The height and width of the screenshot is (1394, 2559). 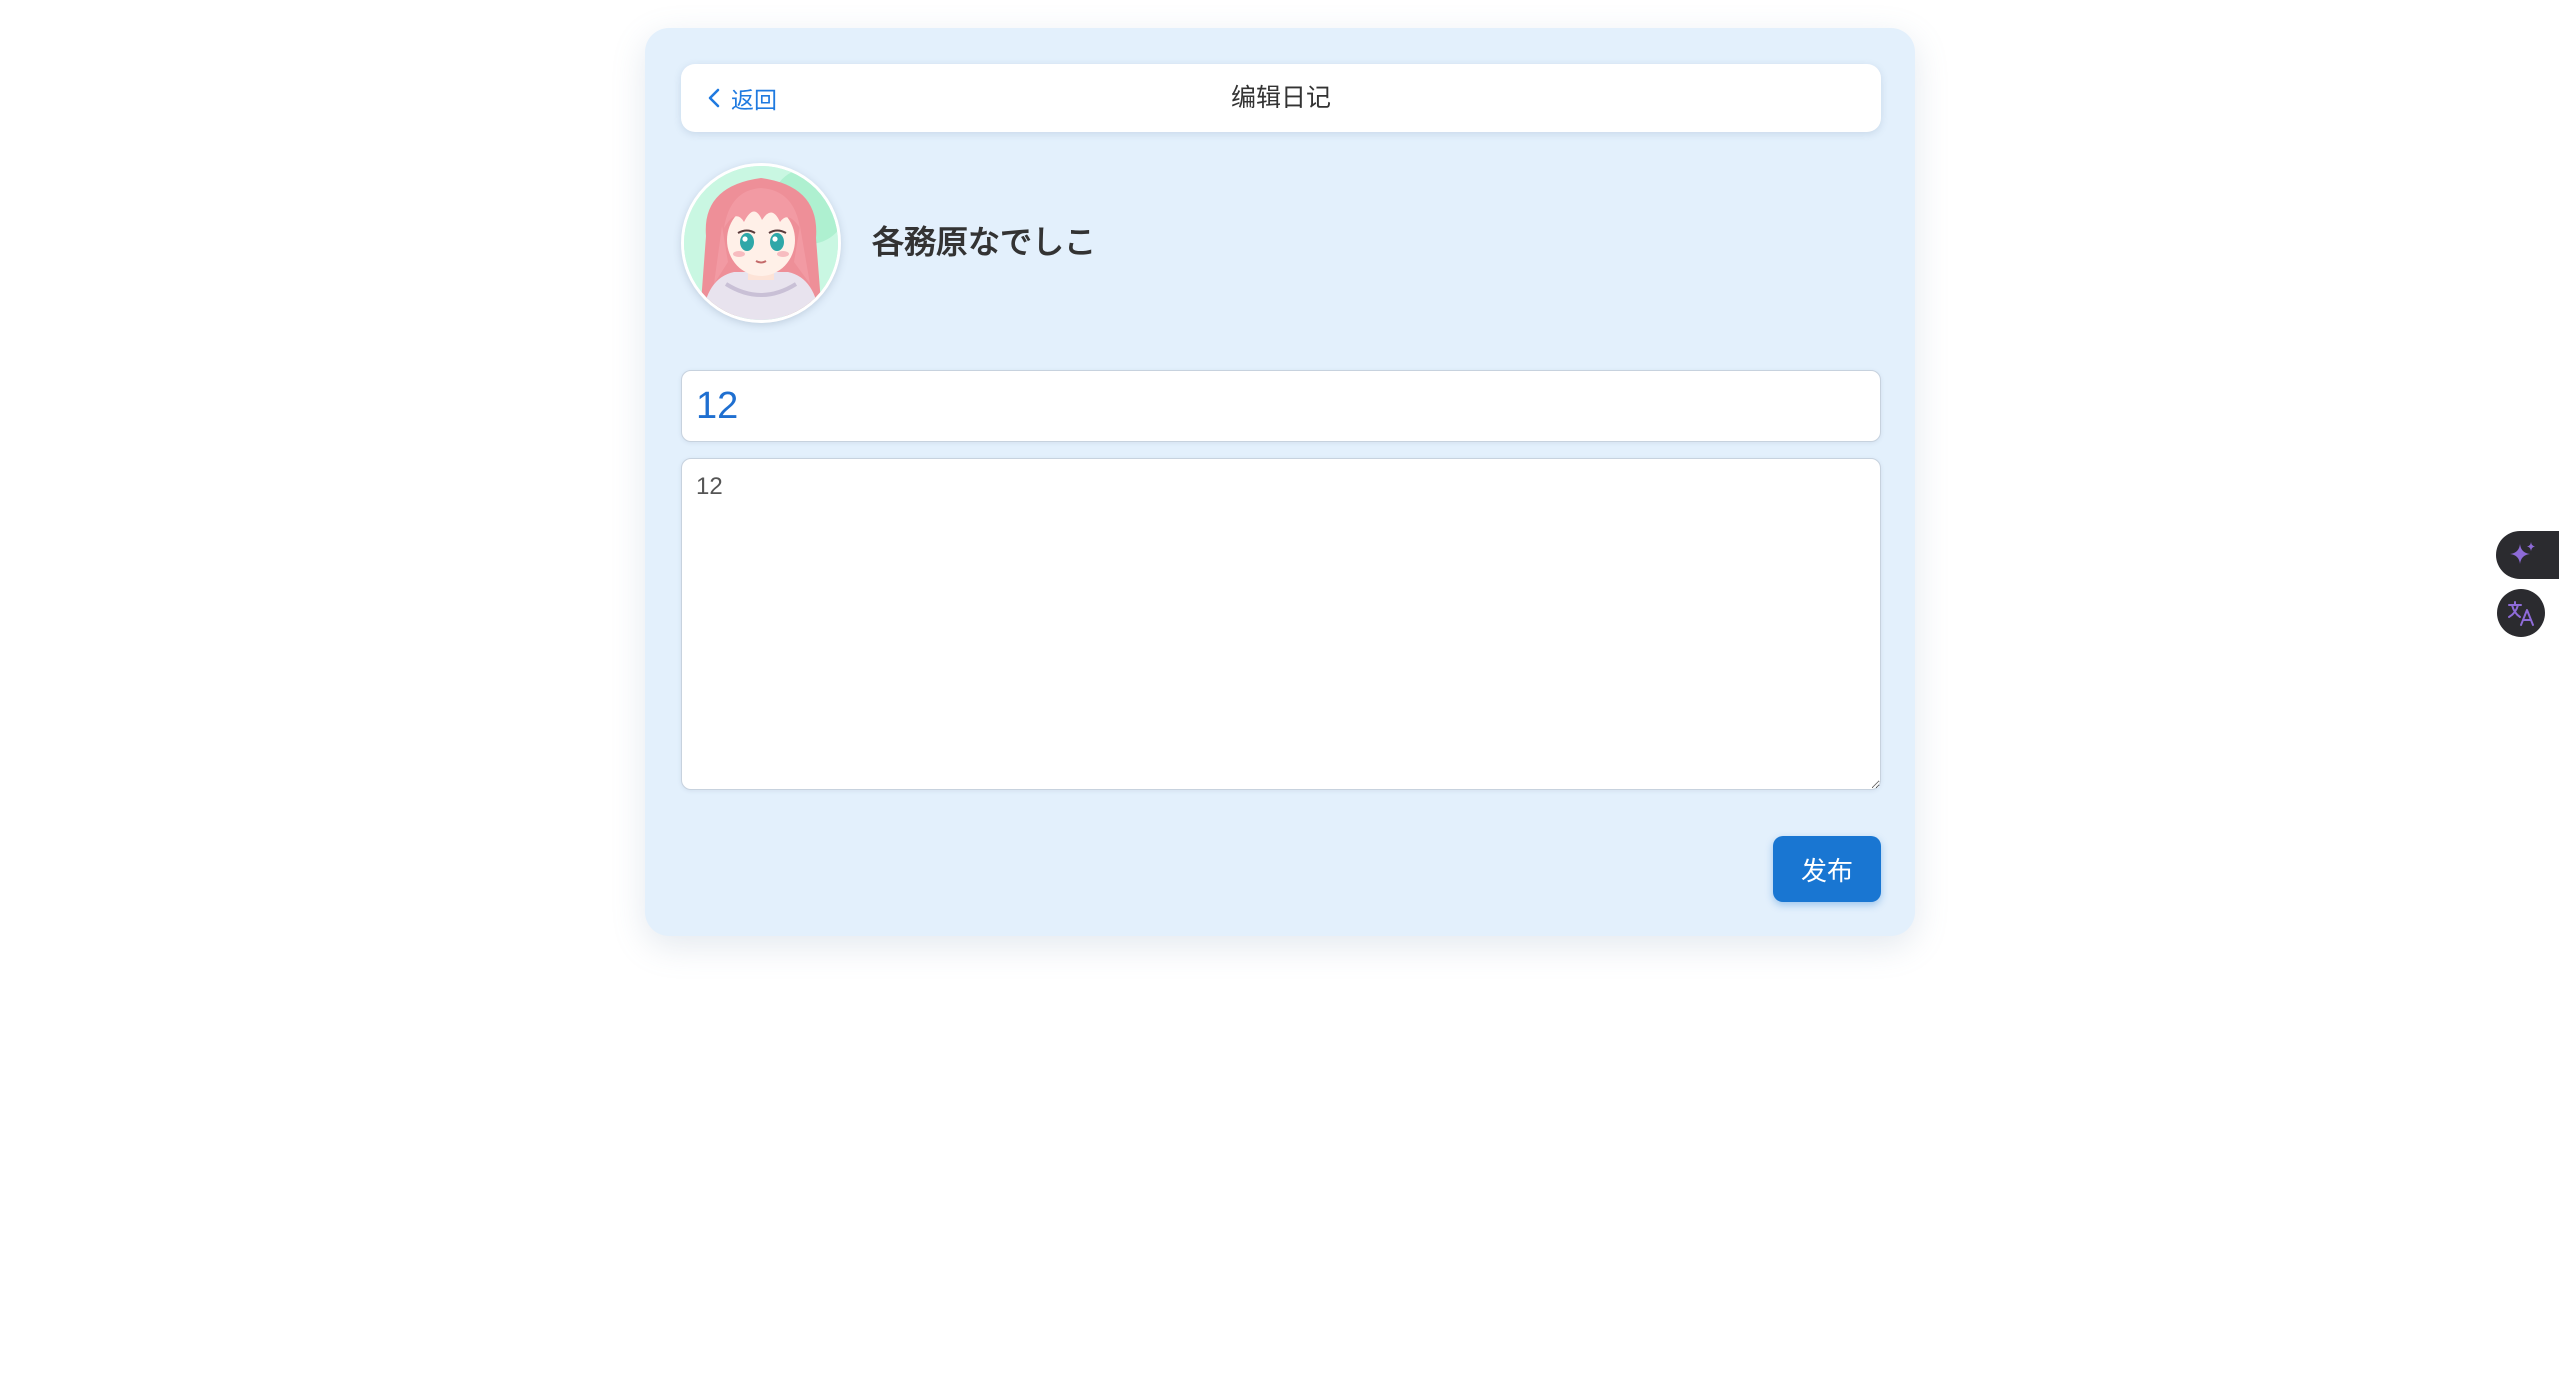 What do you see at coordinates (1281, 624) in the screenshot?
I see `diary-content-textarea: 12` at bounding box center [1281, 624].